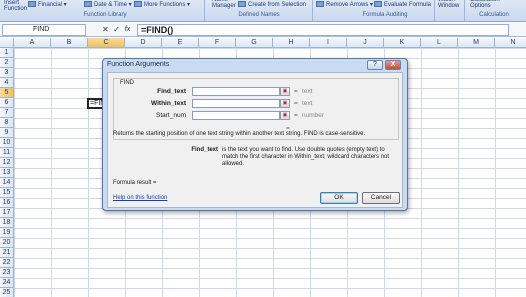 The image size is (526, 297). Describe the element at coordinates (7, 273) in the screenshot. I see `row-header: 23` at that location.